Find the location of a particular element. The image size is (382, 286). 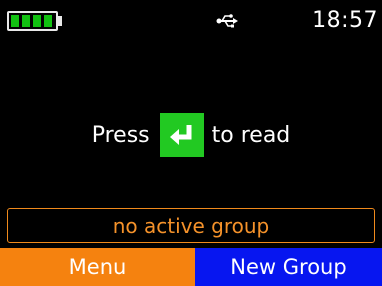

menu-button: Menu is located at coordinates (97, 267).